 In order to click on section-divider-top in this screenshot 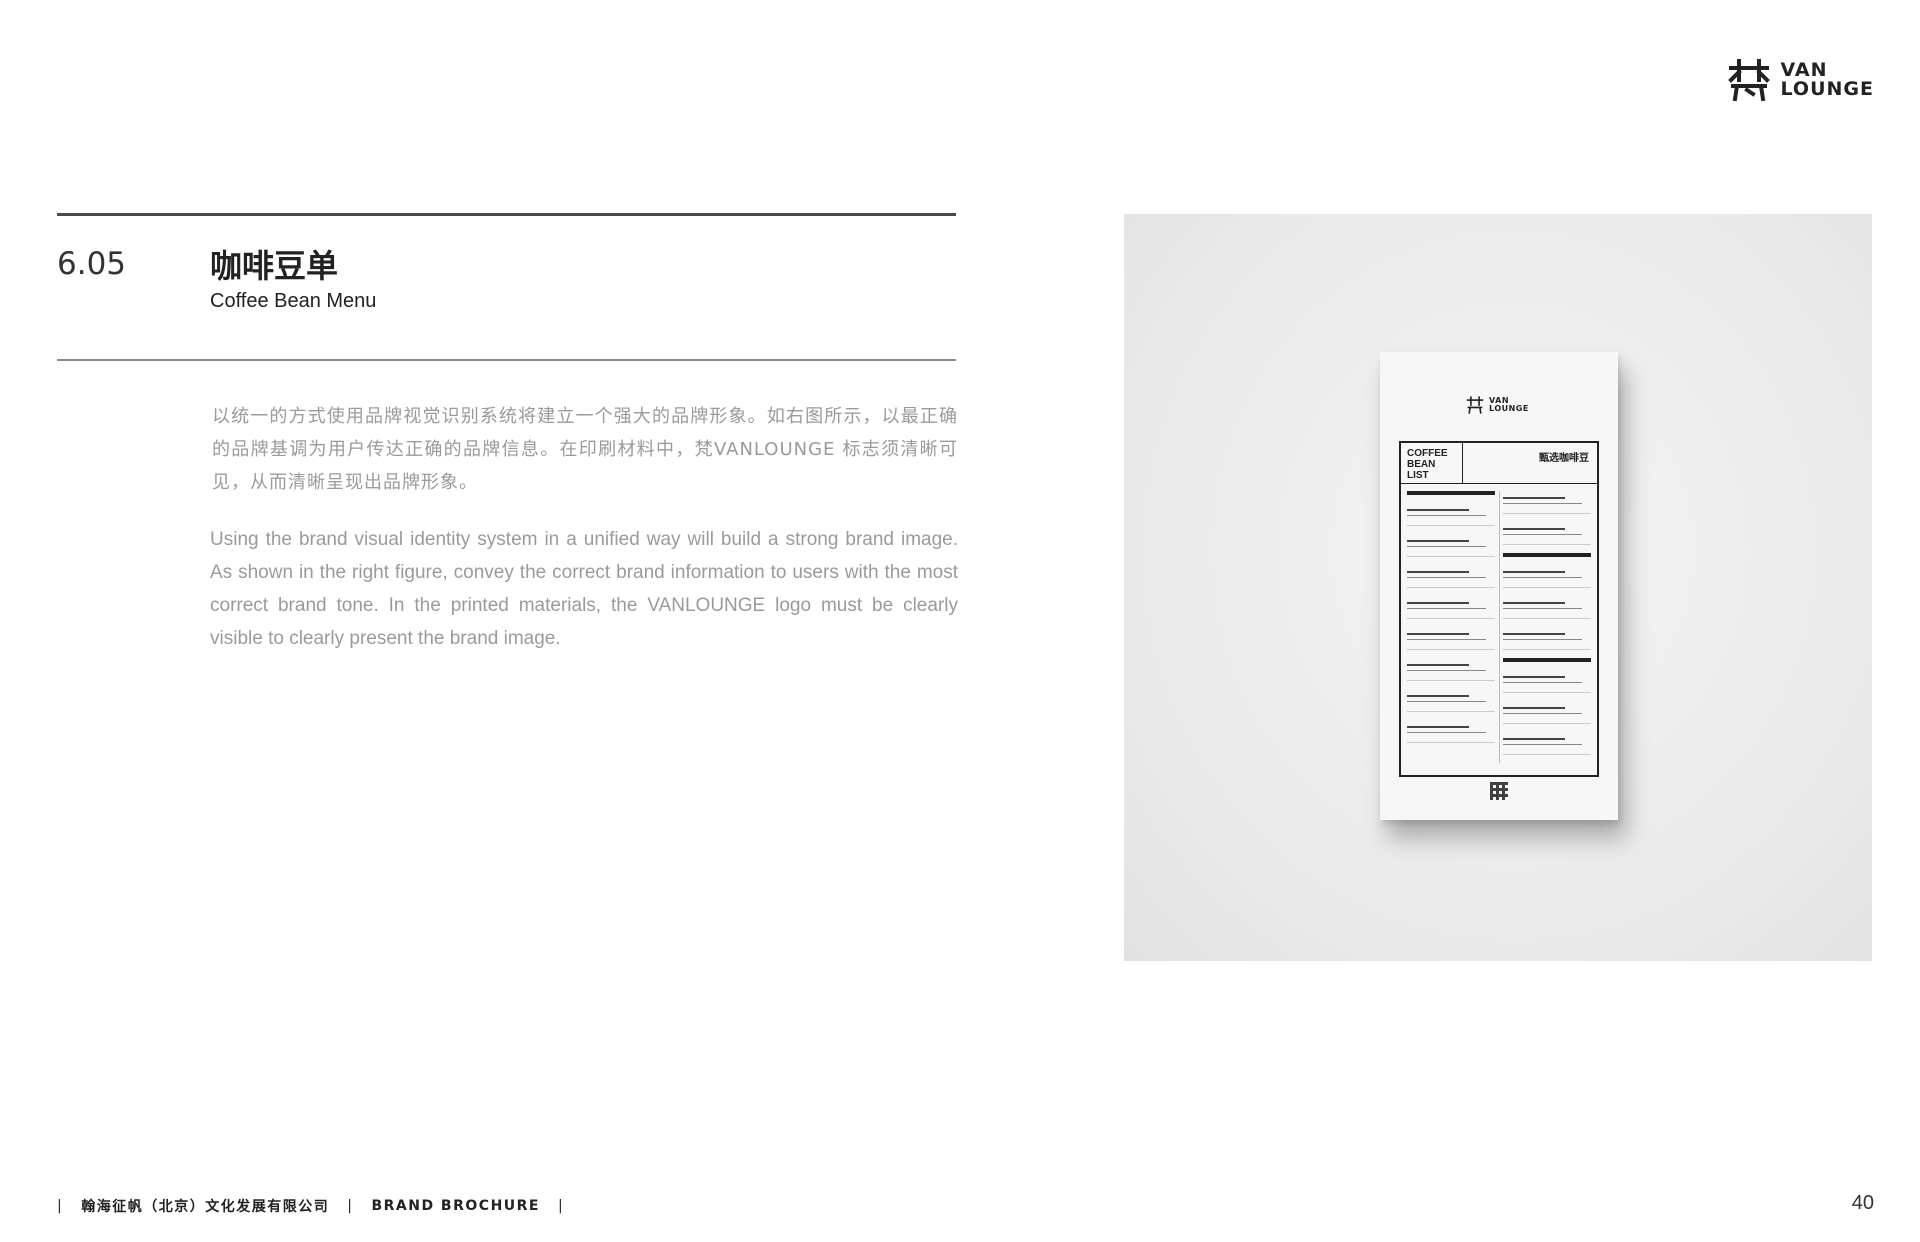, I will do `click(506, 214)`.